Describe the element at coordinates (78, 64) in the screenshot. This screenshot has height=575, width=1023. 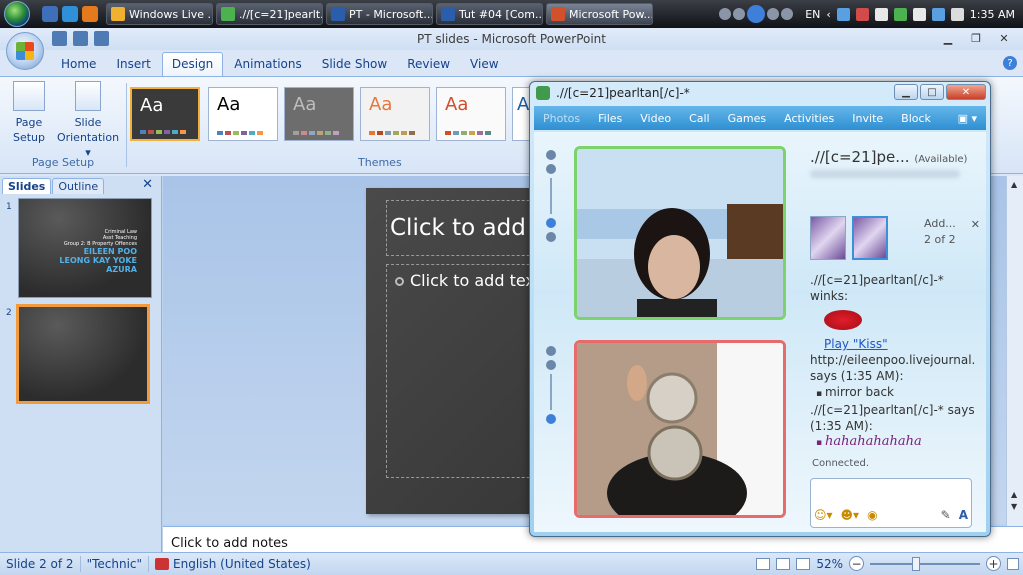
I see `tab-home: Home` at that location.